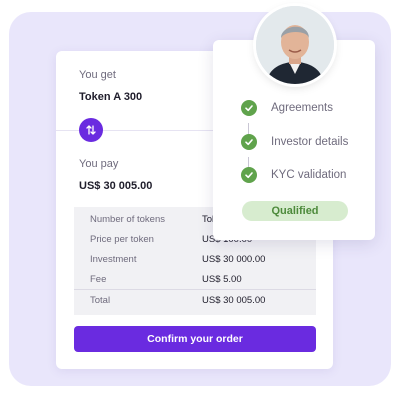 Image resolution: width=400 pixels, height=400 pixels. I want to click on kyc-step-agreements: Agreements, so click(306, 109).